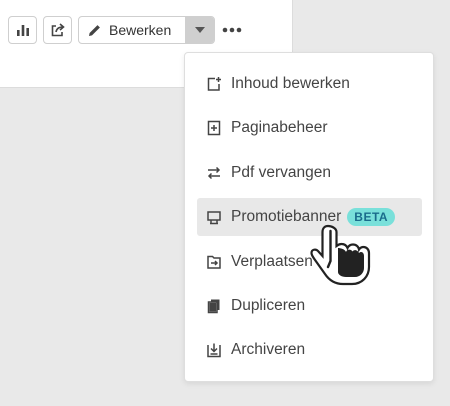 The width and height of the screenshot is (450, 406). I want to click on caret-down-icon, so click(199, 30).